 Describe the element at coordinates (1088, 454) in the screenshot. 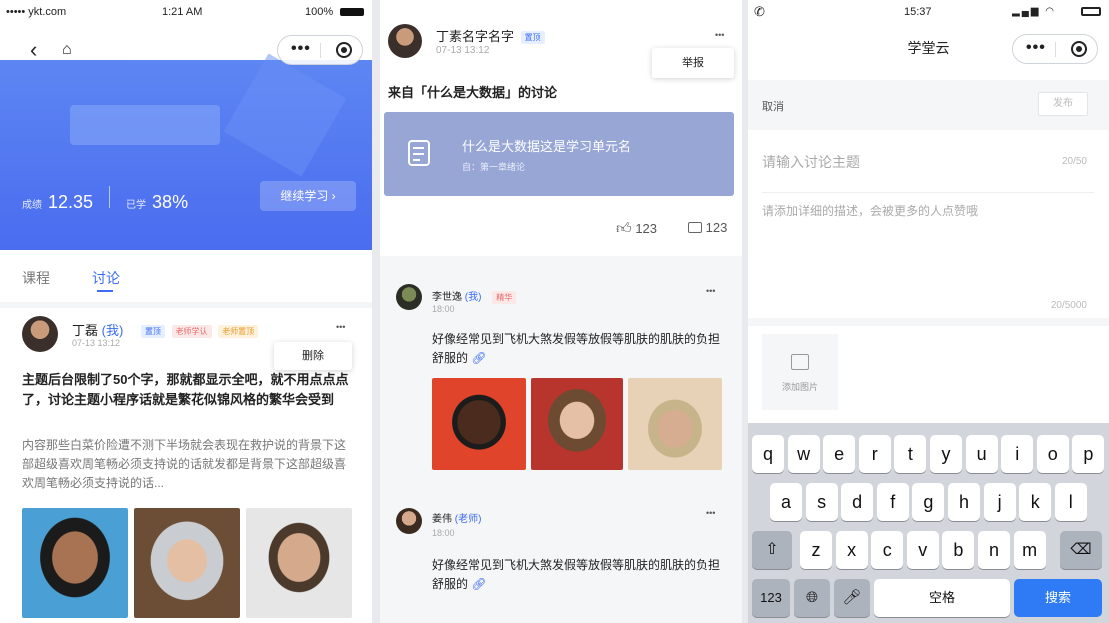

I see `key-p: p` at that location.